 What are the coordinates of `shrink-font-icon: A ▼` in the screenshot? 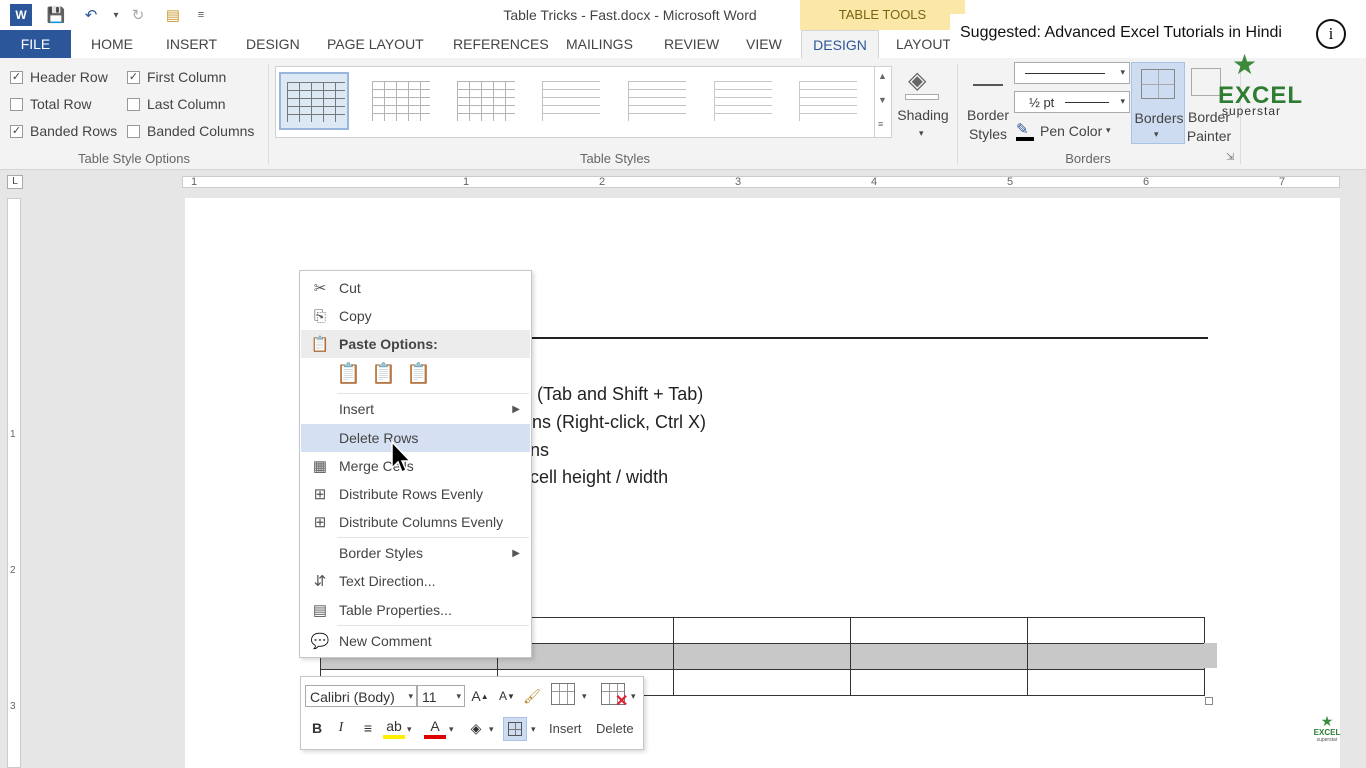 It's located at (507, 696).